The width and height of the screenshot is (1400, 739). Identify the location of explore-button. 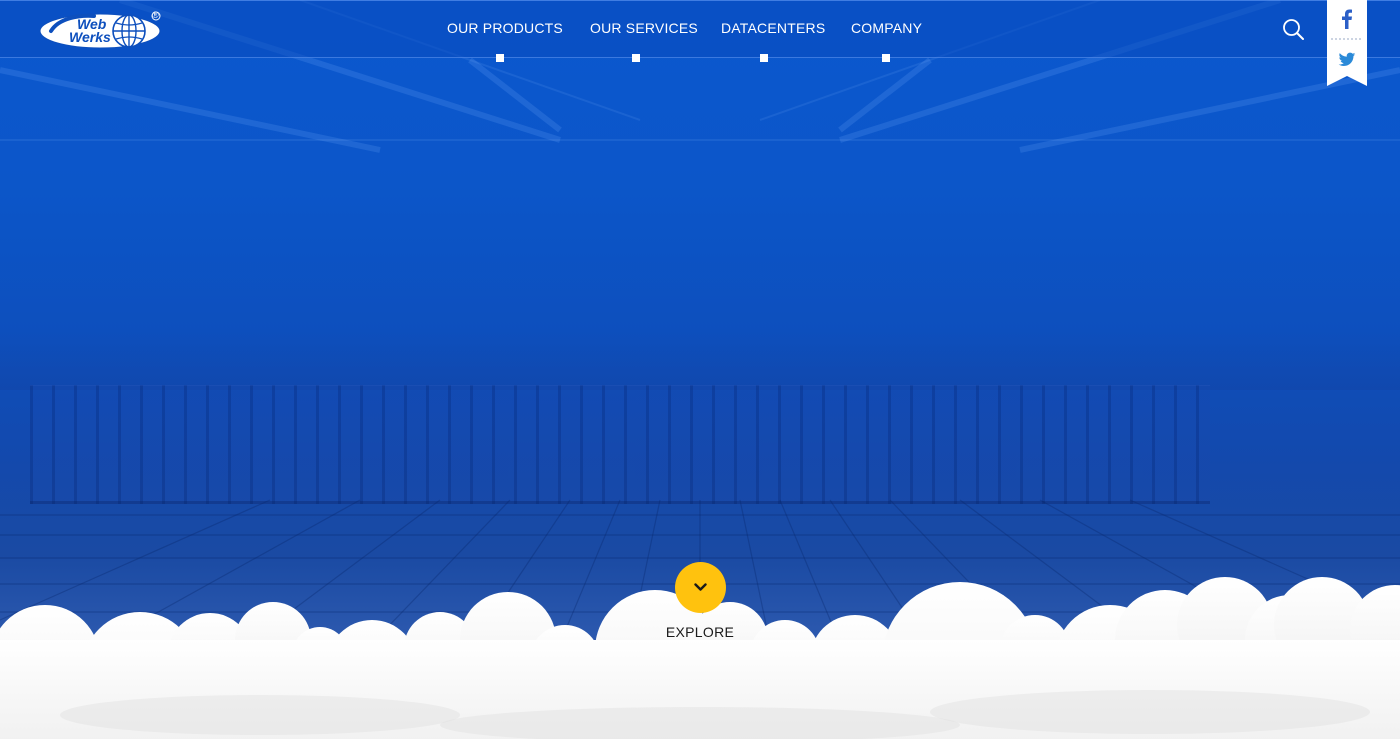
(700, 587).